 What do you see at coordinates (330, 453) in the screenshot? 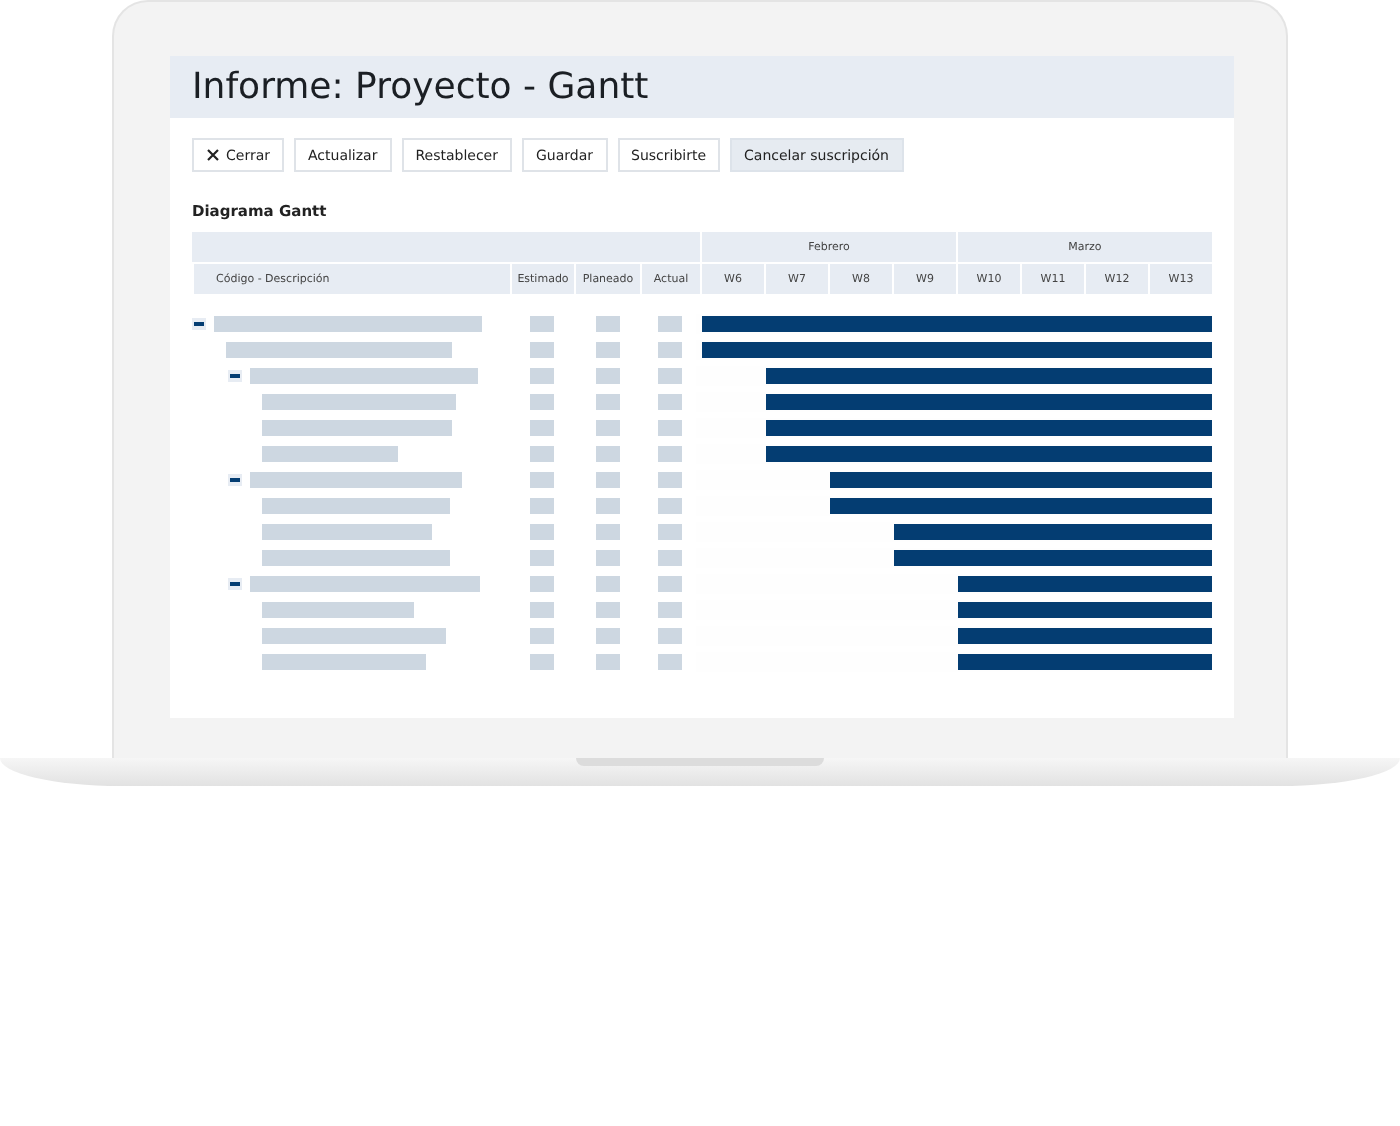
I see `text-placeholder` at bounding box center [330, 453].